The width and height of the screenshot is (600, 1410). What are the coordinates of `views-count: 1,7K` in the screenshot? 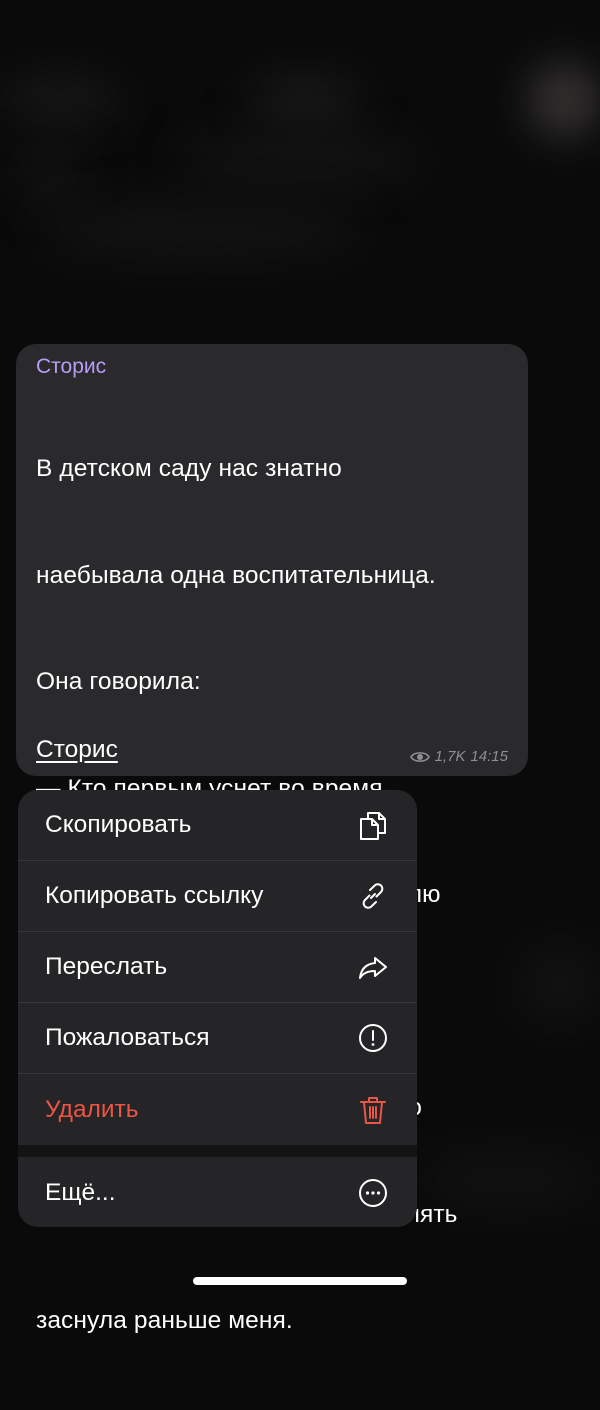 It's located at (450, 756).